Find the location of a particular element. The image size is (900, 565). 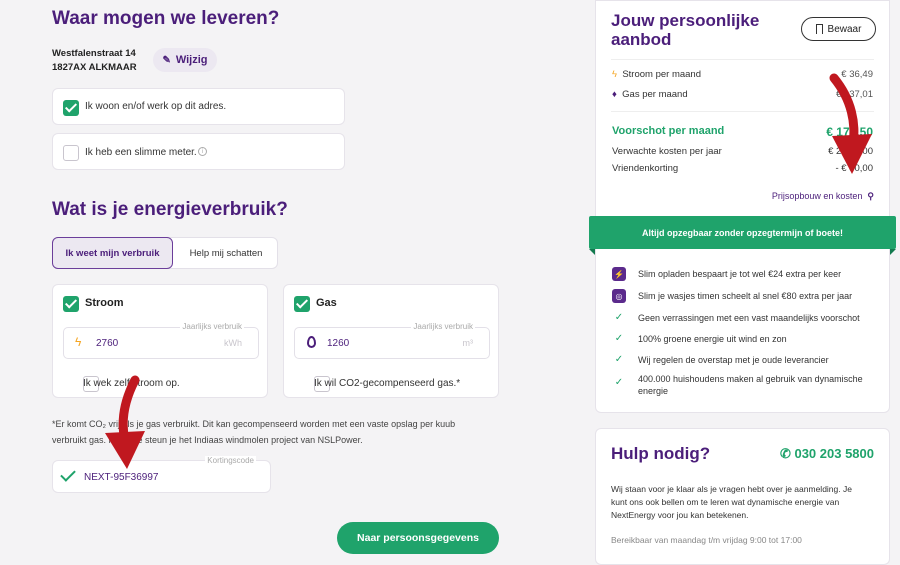

usage-tabs: Ik weet mijn verbruik Help mij schatten is located at coordinates (165, 253).